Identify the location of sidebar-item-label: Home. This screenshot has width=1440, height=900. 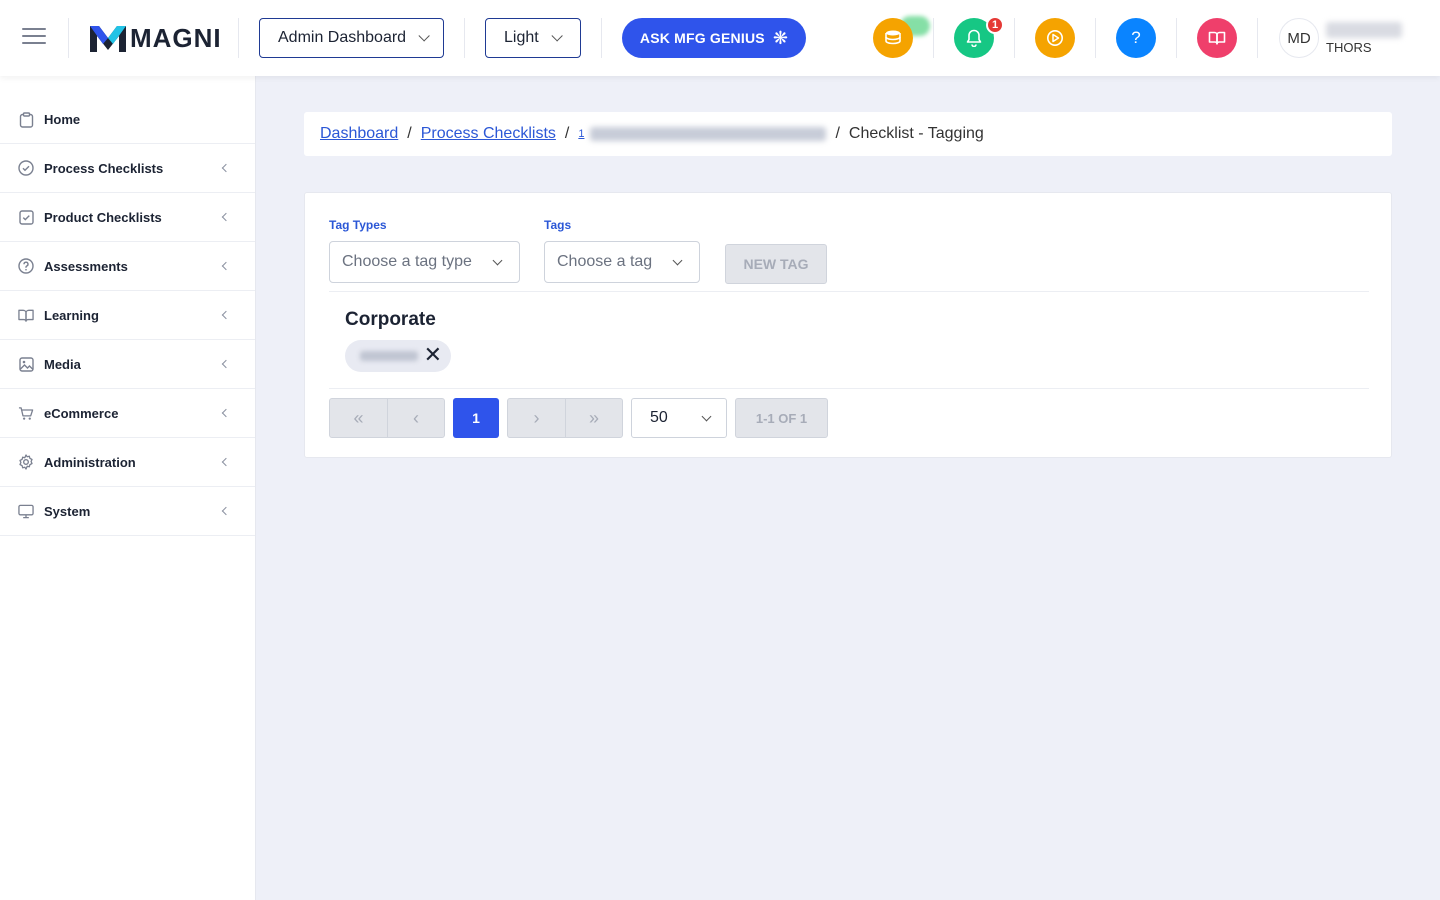
(62, 119).